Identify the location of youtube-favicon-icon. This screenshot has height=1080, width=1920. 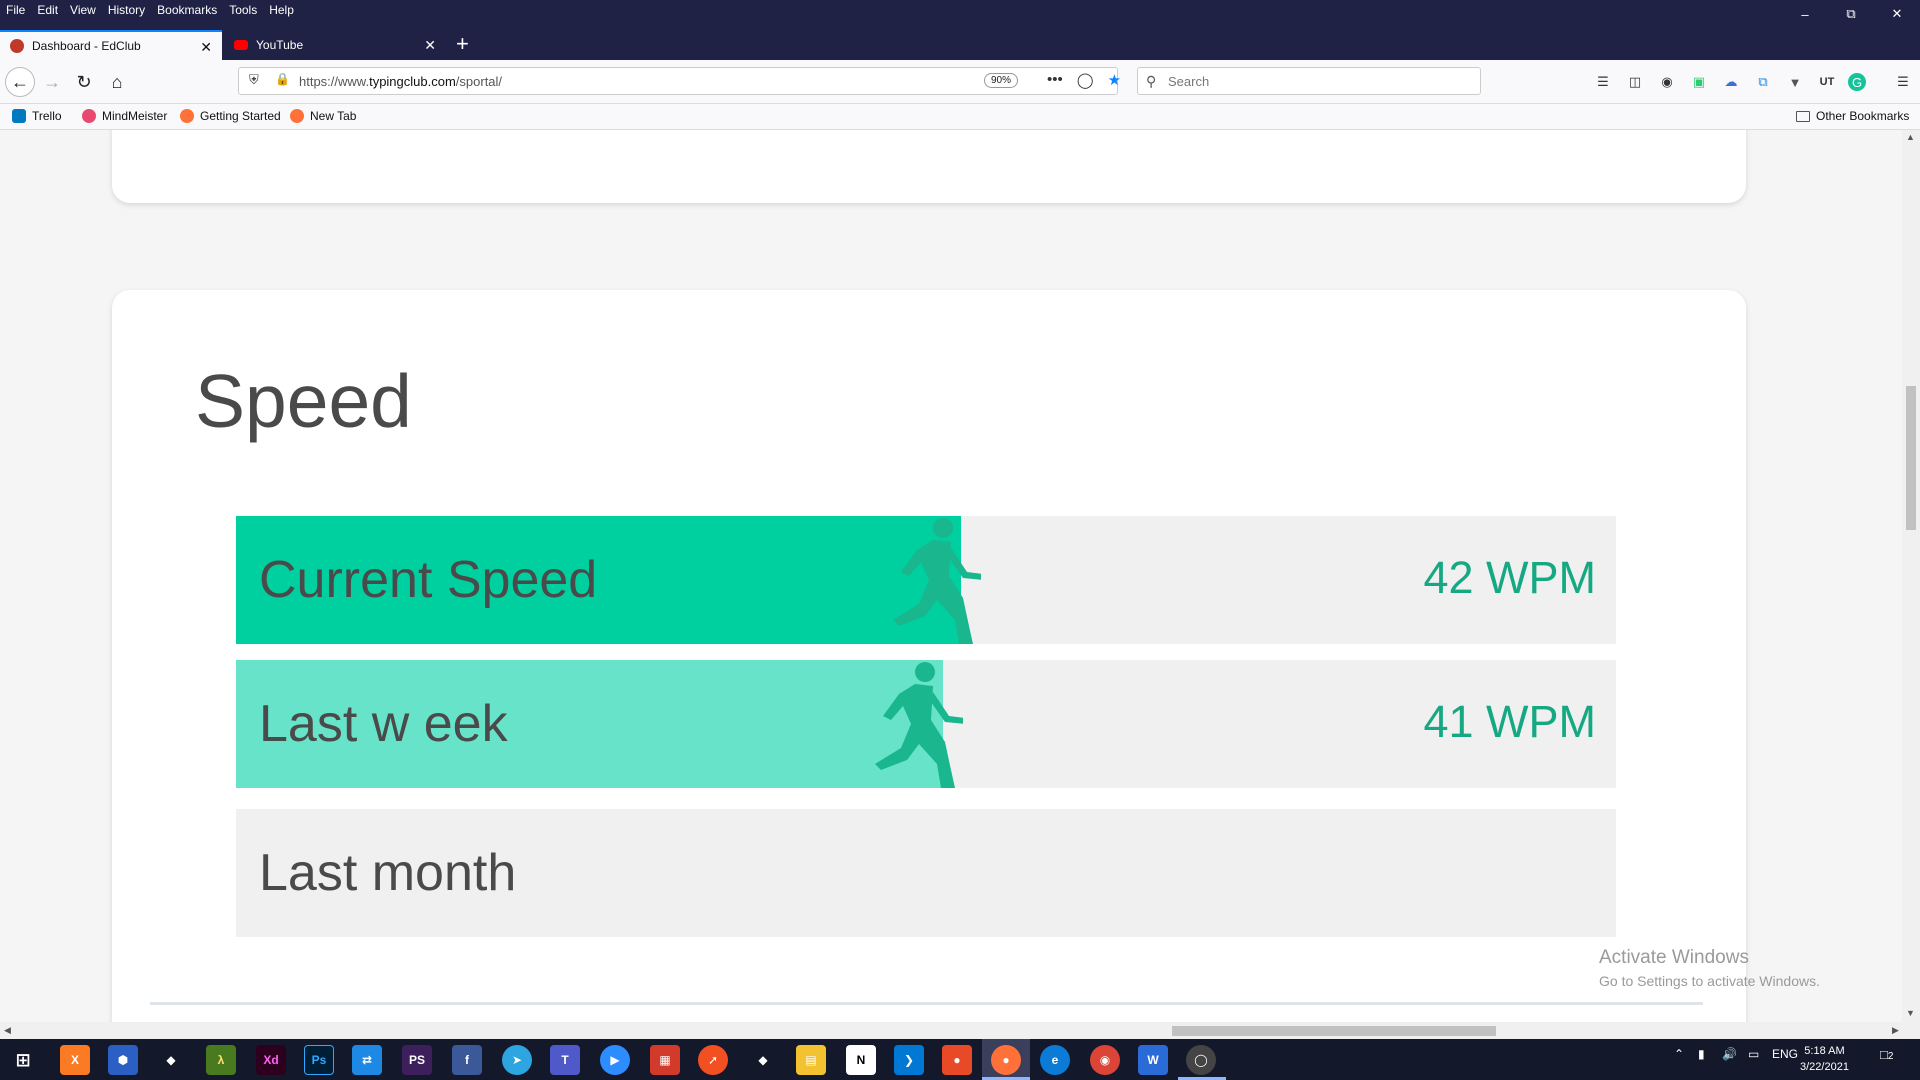
(241, 45).